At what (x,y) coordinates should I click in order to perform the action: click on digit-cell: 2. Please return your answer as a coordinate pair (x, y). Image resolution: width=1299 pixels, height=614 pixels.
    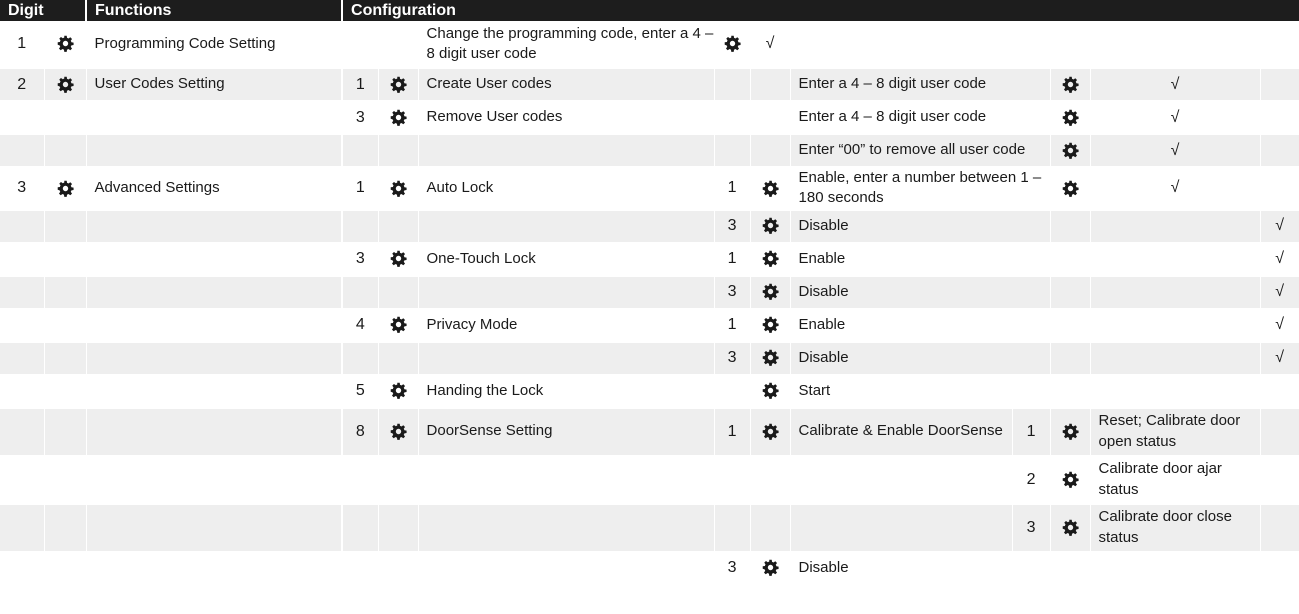
    Looking at the image, I should click on (22, 85).